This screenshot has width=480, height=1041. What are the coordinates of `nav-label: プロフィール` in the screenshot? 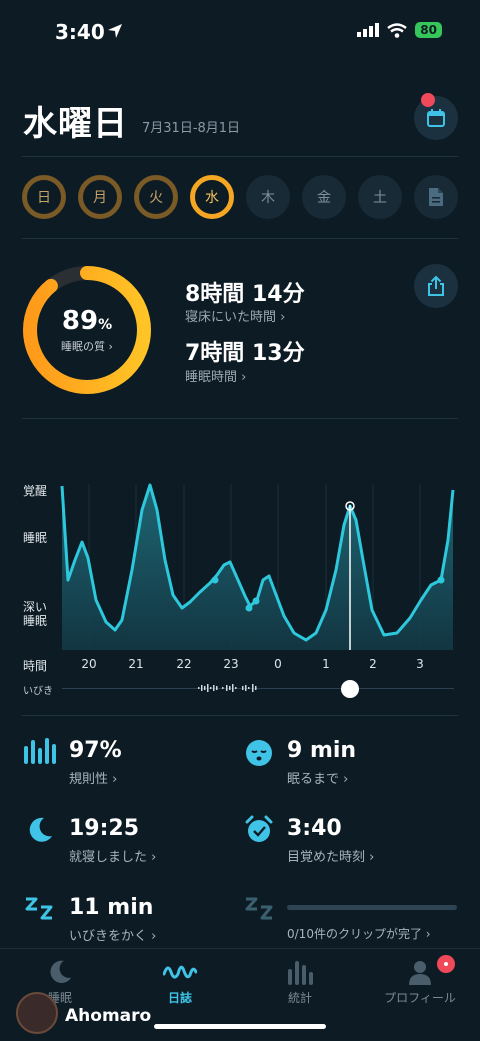 It's located at (420, 998).